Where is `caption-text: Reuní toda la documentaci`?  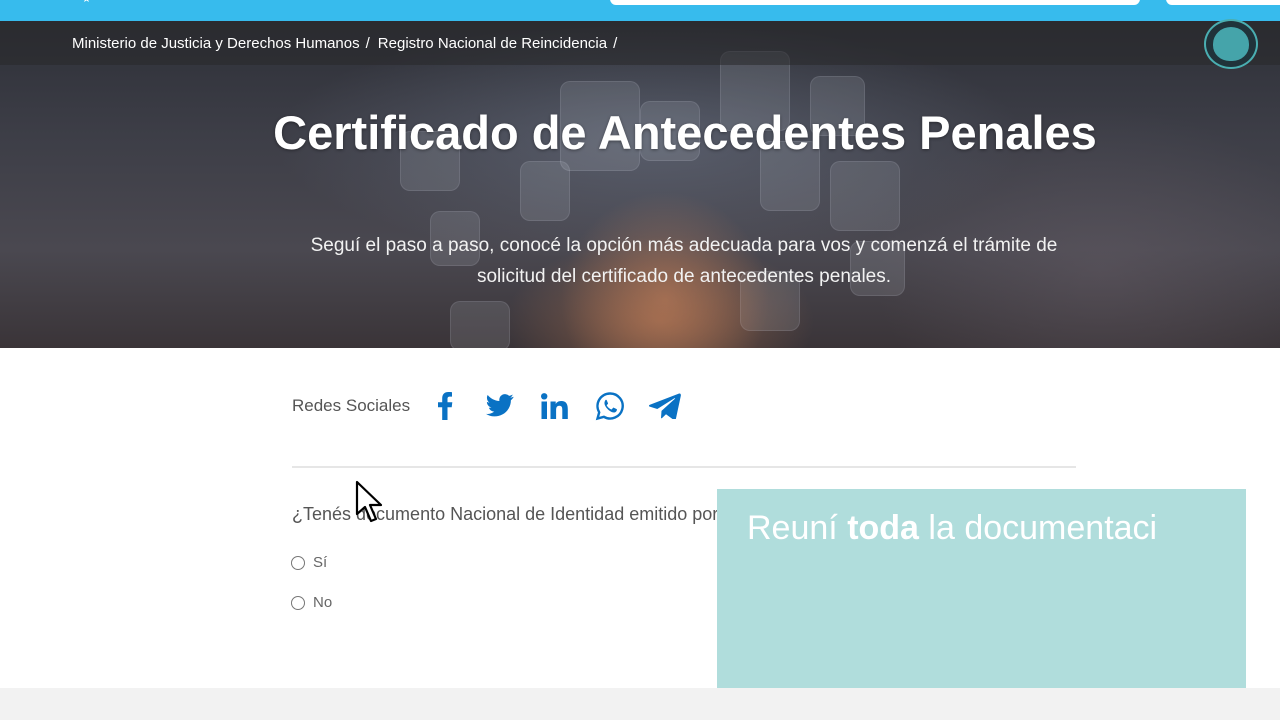
caption-text: Reuní toda la documentaci is located at coordinates (982, 528).